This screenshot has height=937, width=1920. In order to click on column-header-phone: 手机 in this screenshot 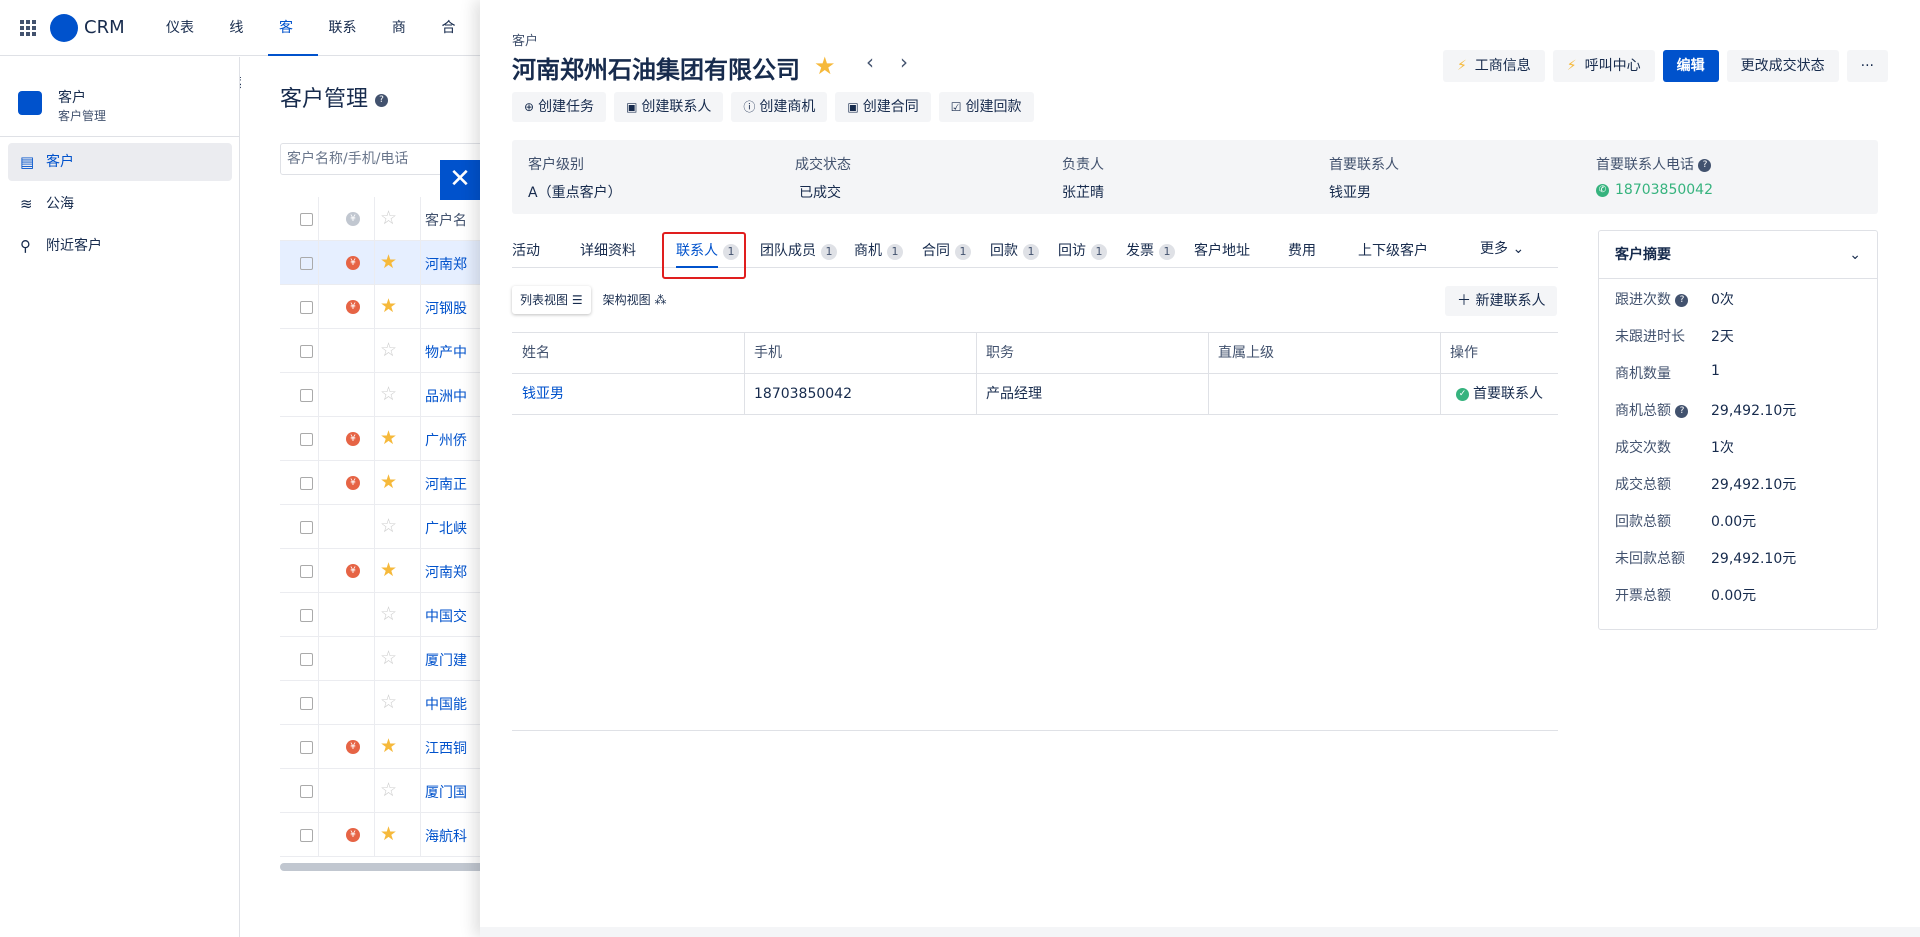, I will do `click(763, 353)`.